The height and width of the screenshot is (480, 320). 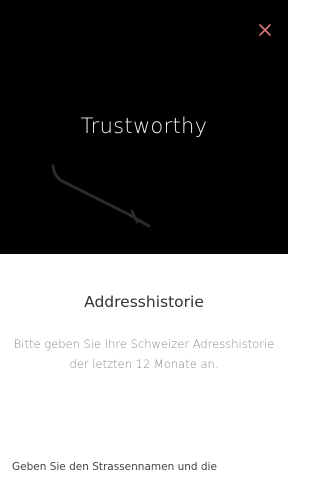 I want to click on close-icon, so click(x=265, y=30).